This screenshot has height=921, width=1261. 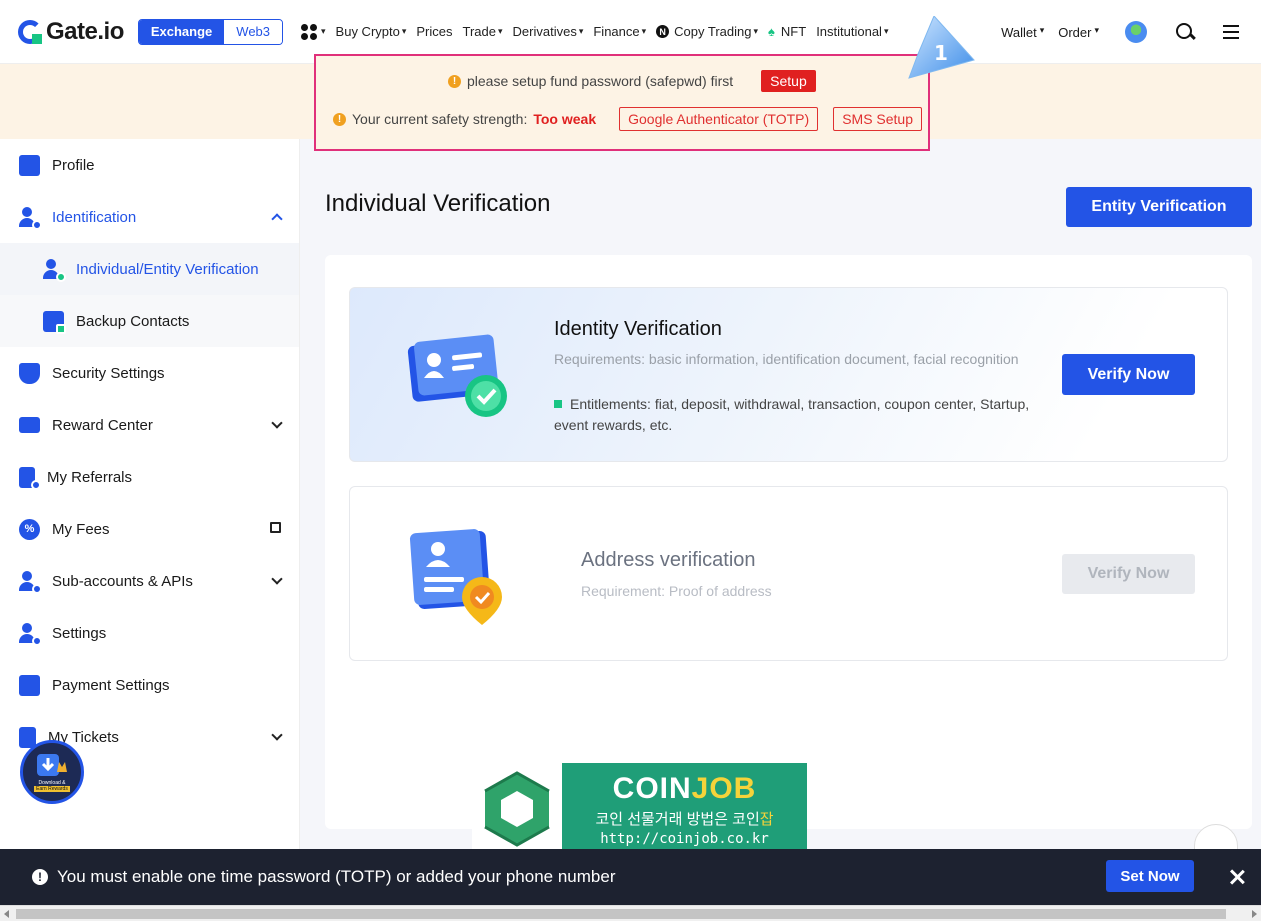 I want to click on sidebar-item-label: Reward Center, so click(x=102, y=425).